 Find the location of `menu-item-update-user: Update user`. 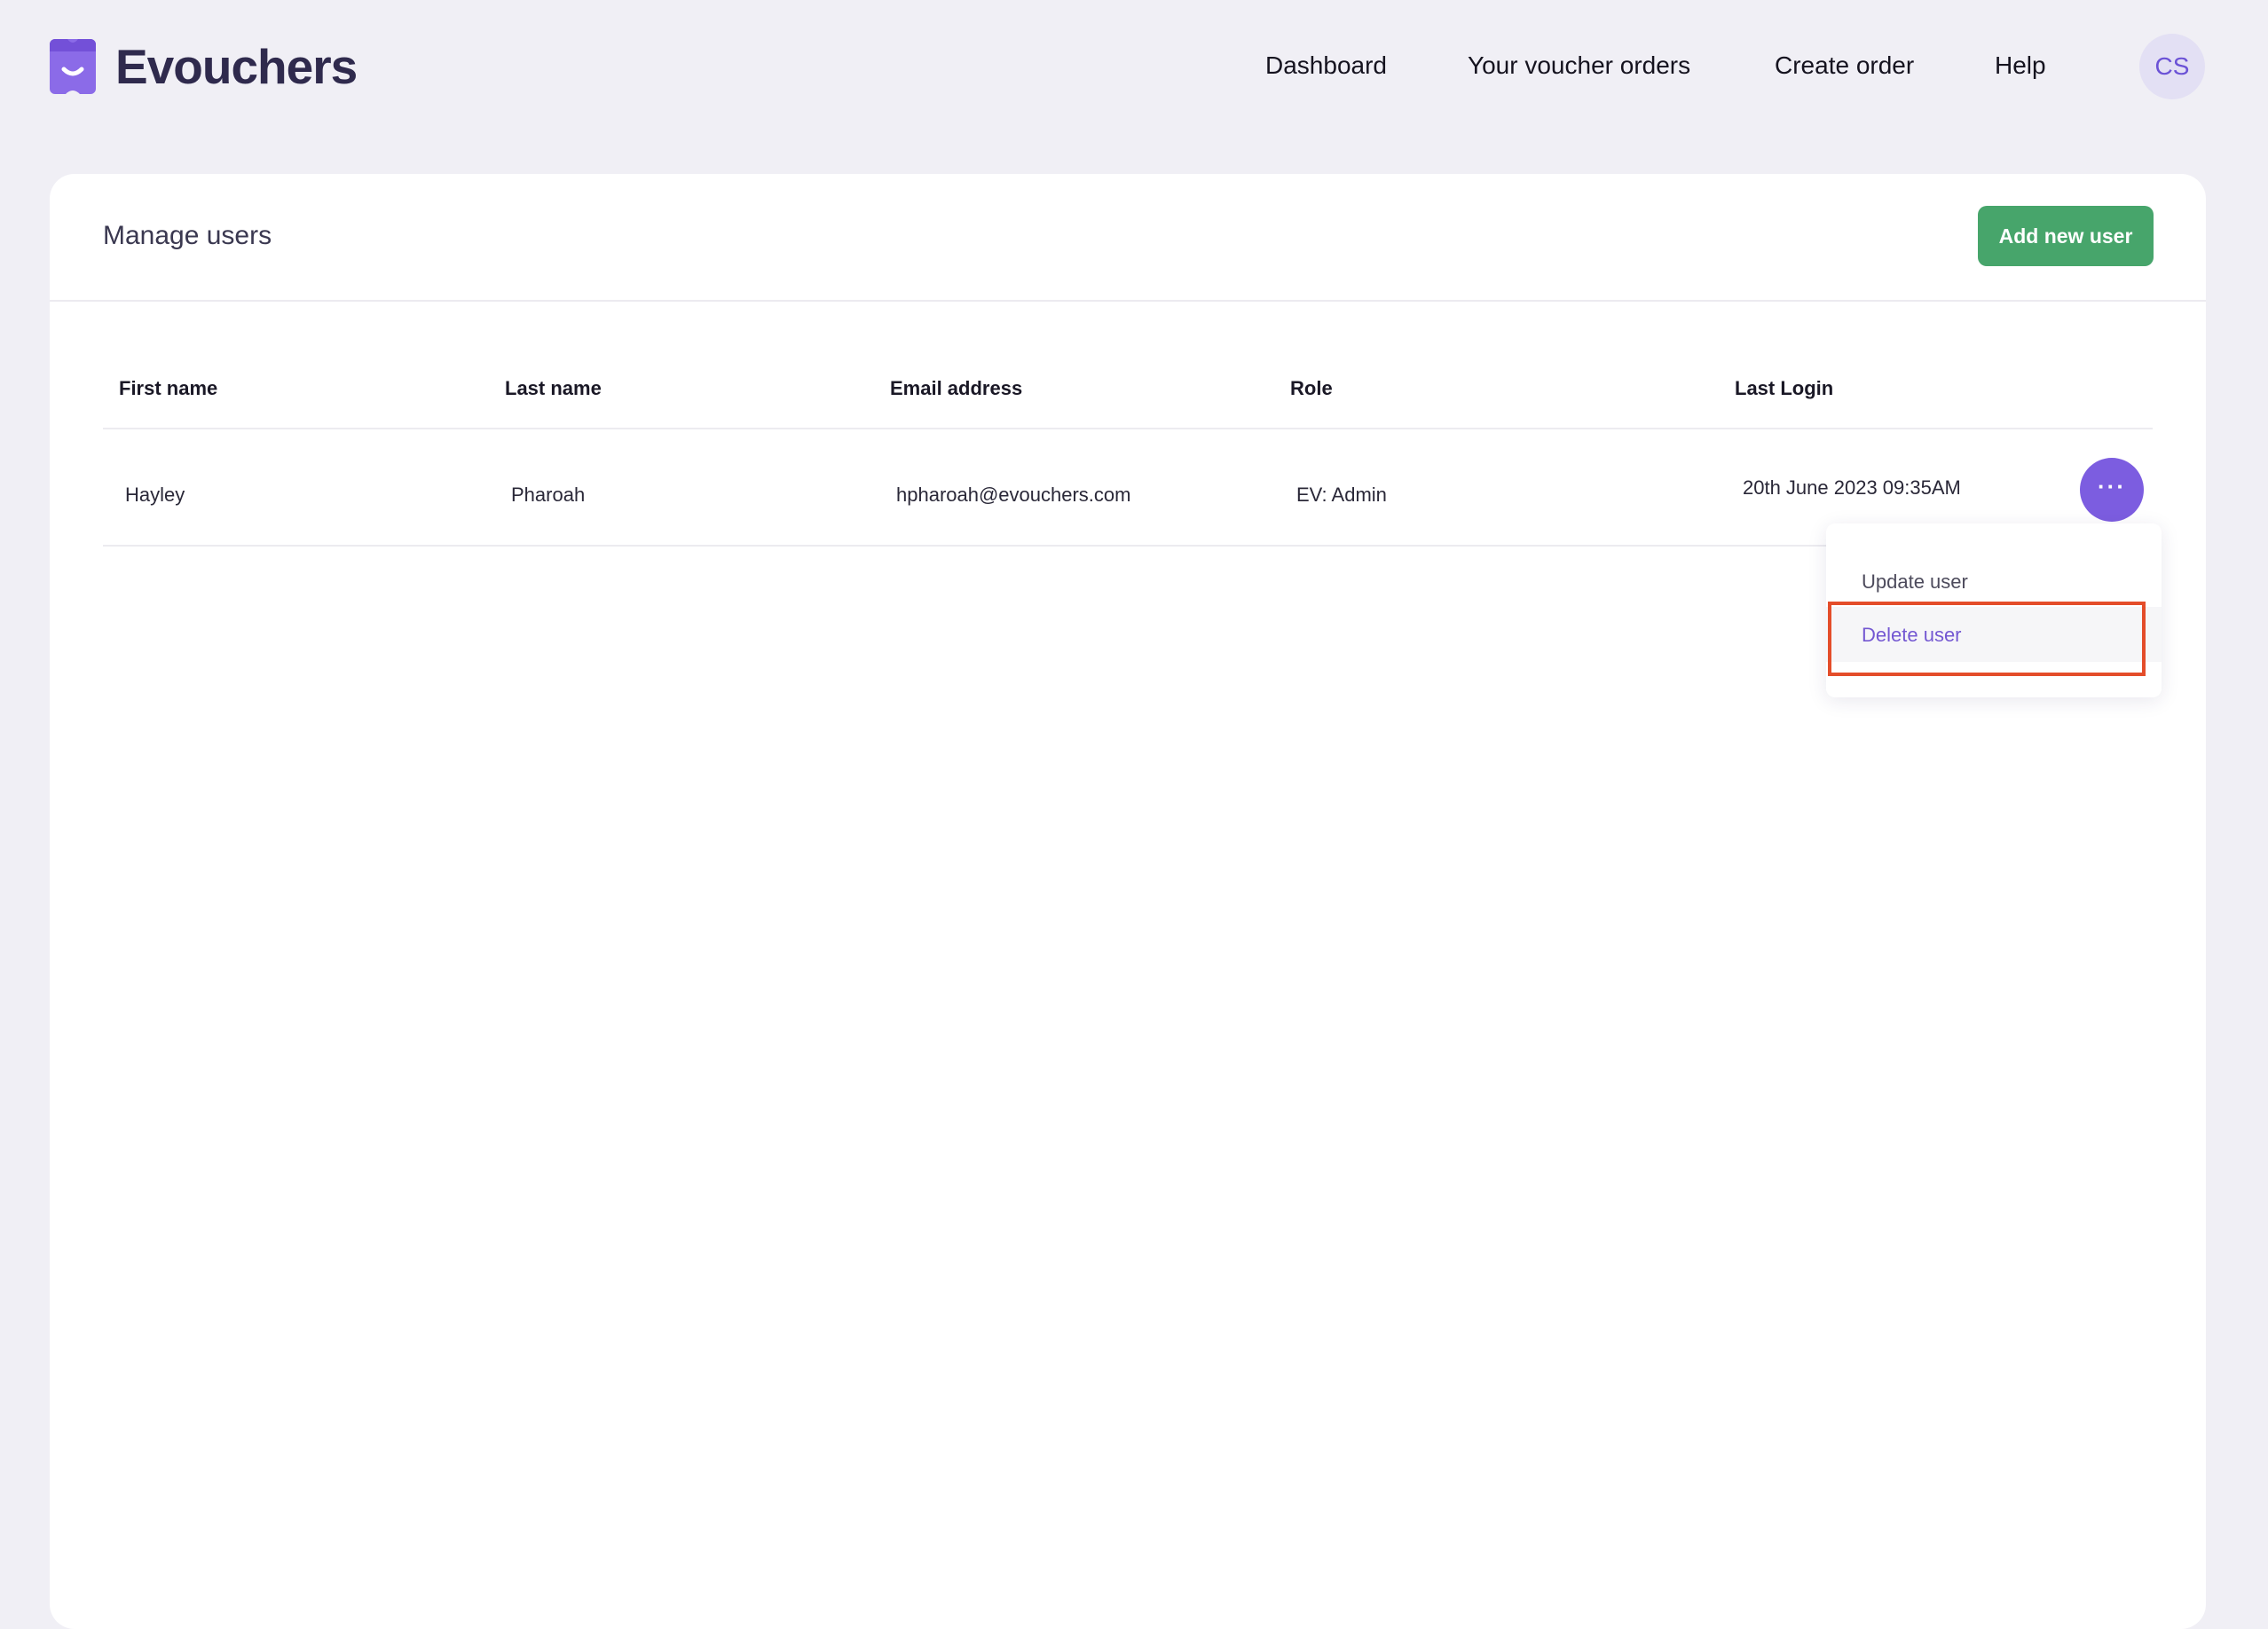

menu-item-update-user: Update user is located at coordinates (1994, 584).